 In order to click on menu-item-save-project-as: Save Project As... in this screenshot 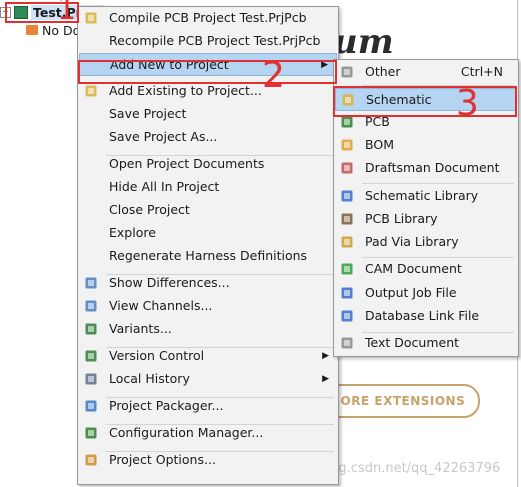, I will do `click(208, 136)`.